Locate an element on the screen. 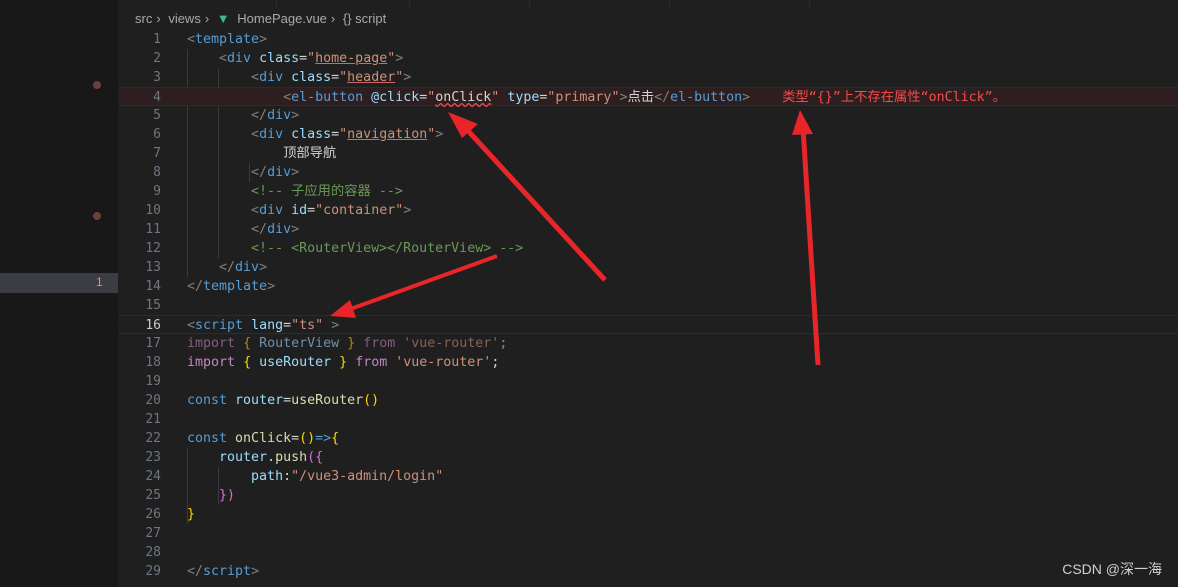 The image size is (1178, 587). code-line: 27 is located at coordinates (648, 533).